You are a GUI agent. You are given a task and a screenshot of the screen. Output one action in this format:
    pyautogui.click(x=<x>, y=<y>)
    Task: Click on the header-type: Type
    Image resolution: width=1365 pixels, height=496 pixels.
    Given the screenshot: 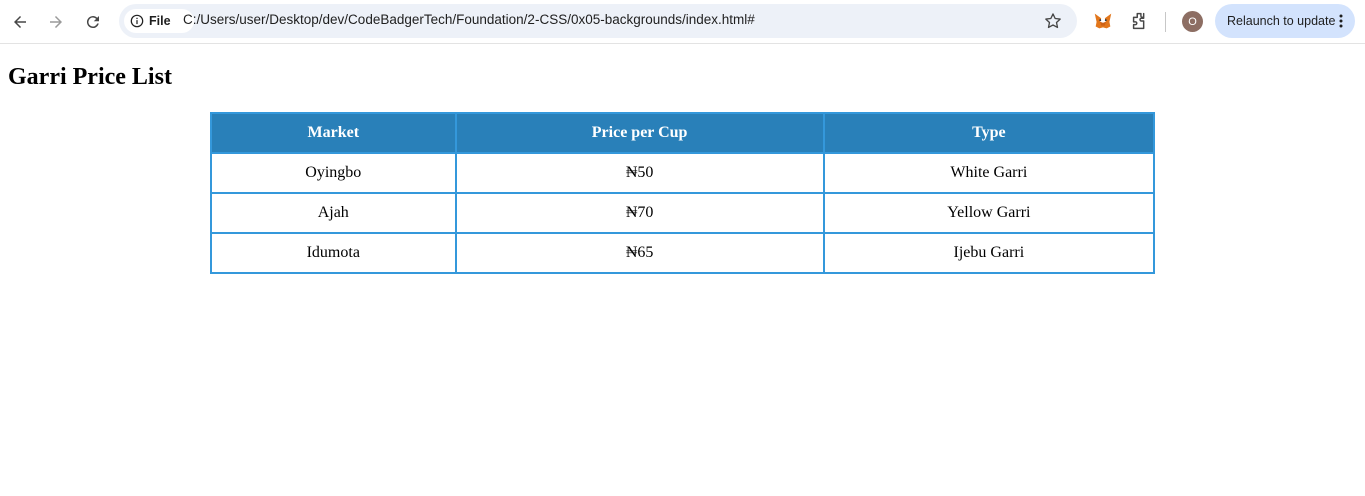 What is the action you would take?
    pyautogui.click(x=989, y=133)
    